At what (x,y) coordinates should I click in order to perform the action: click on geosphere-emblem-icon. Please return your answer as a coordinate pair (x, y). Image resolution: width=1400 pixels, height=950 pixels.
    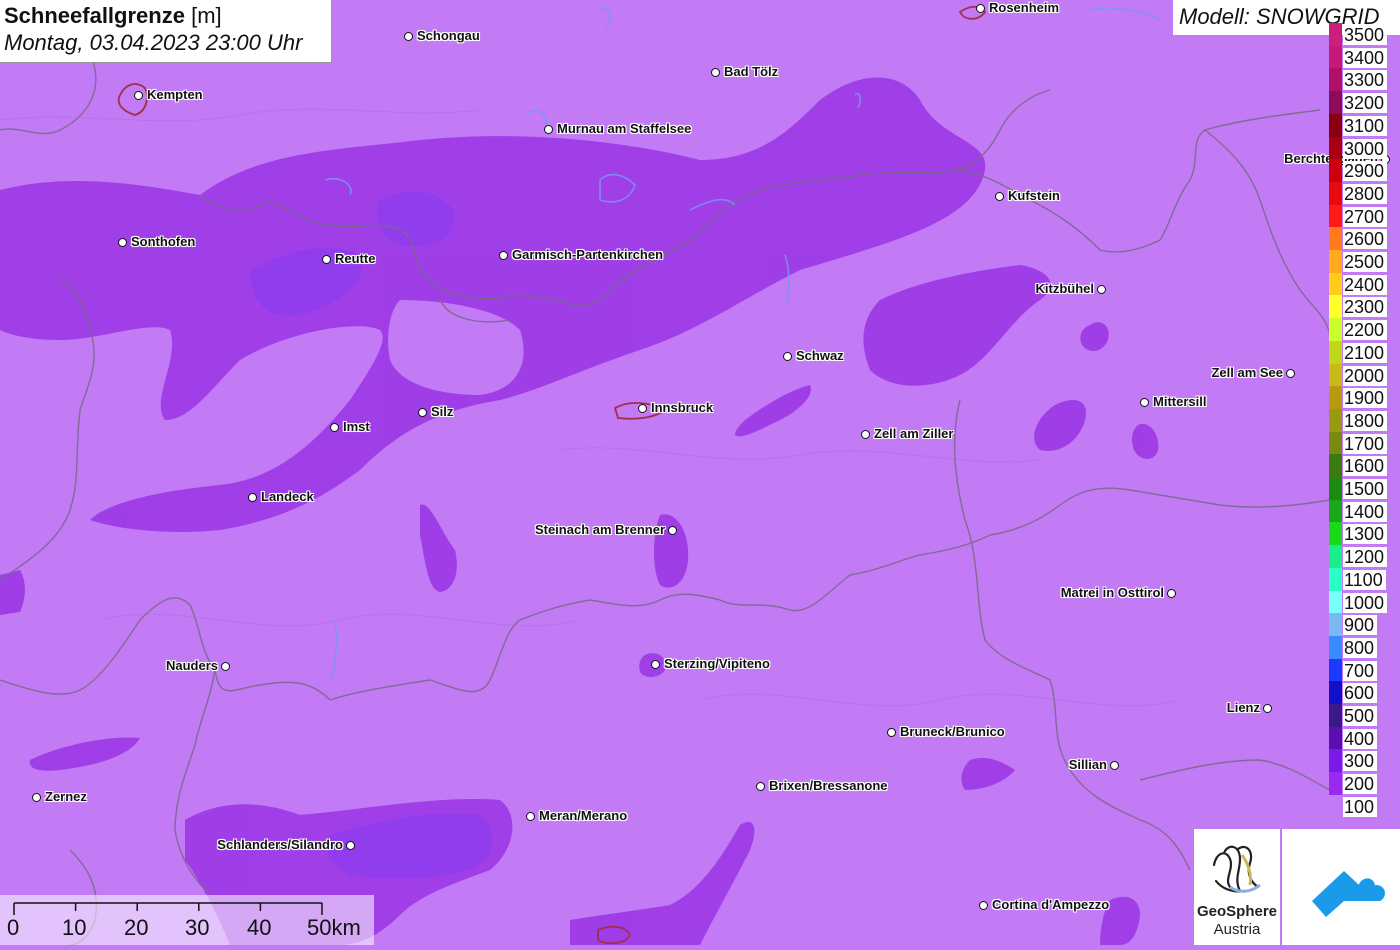
    Looking at the image, I should click on (1236, 869).